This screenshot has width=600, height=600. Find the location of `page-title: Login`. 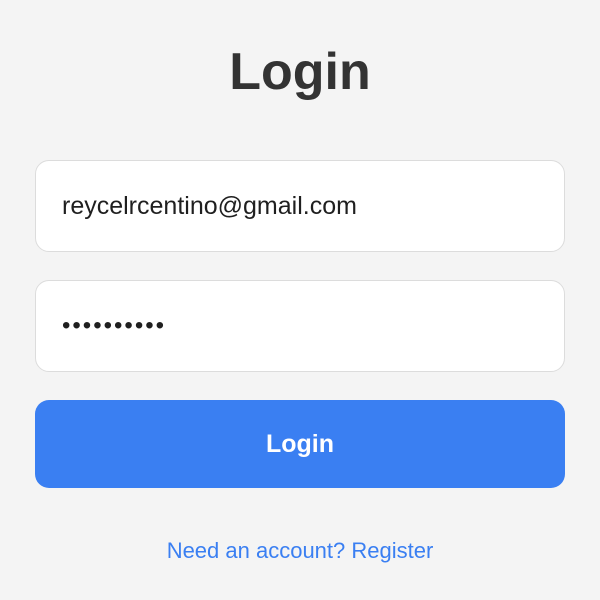

page-title: Login is located at coordinates (300, 72).